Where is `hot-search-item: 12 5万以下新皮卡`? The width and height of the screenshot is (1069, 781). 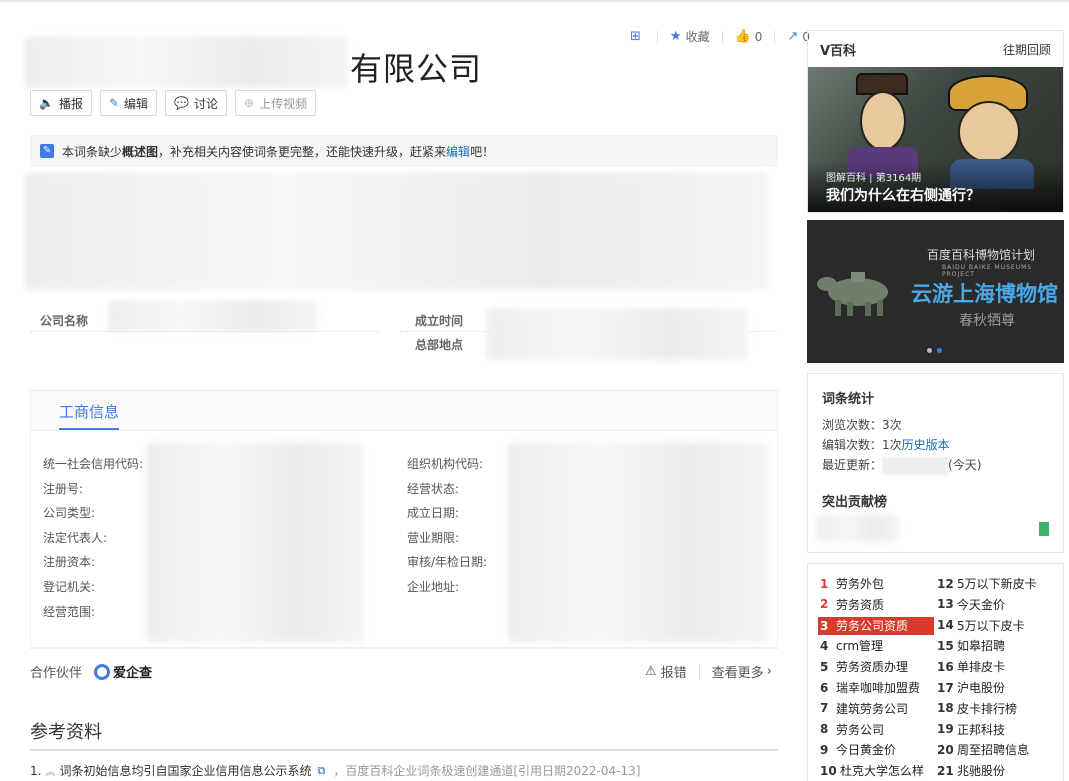
hot-search-item: 12 5万以下新皮卡 is located at coordinates (987, 583).